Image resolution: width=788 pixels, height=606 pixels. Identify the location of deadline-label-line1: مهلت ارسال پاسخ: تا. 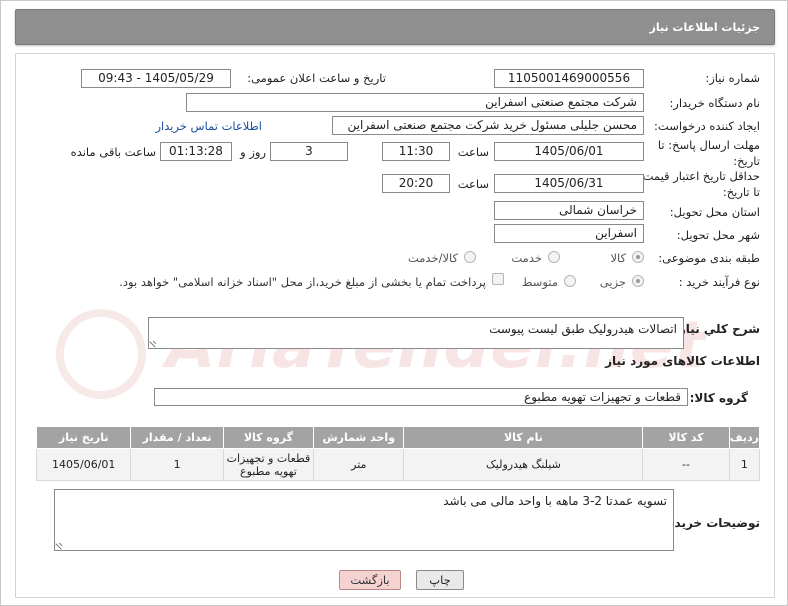
(708, 145).